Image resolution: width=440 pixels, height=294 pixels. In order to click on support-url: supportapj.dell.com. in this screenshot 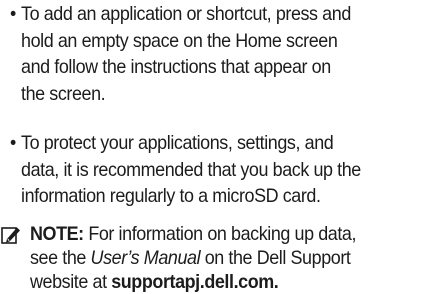, I will do `click(195, 282)`.